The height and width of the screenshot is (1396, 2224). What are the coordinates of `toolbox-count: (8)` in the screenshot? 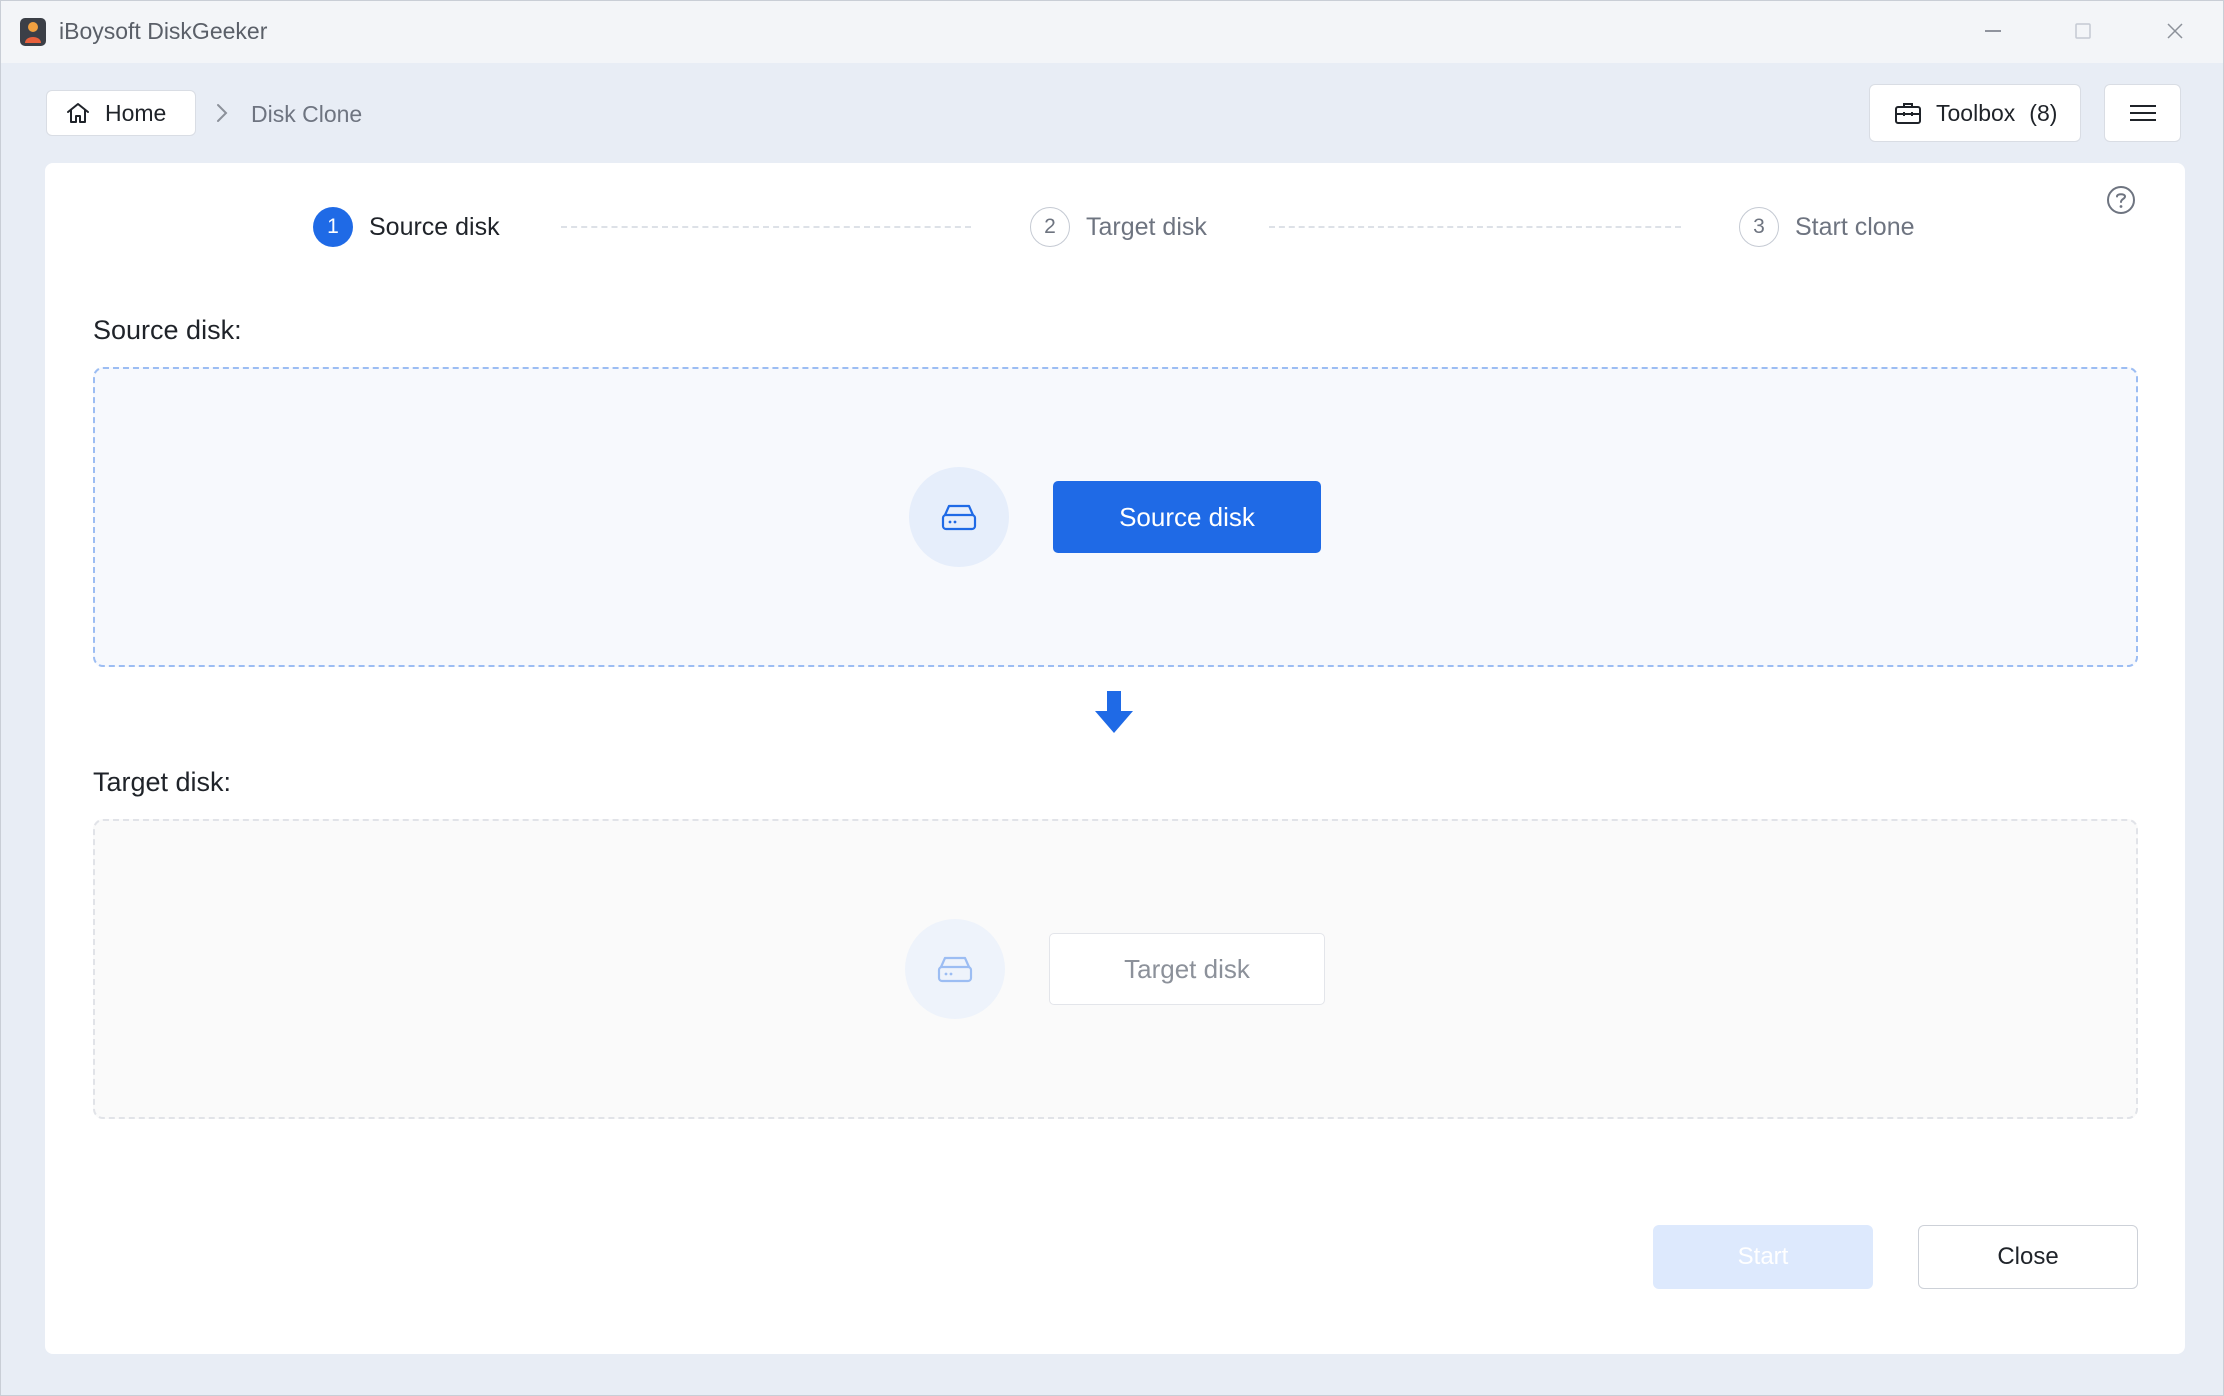 It's located at (2043, 112).